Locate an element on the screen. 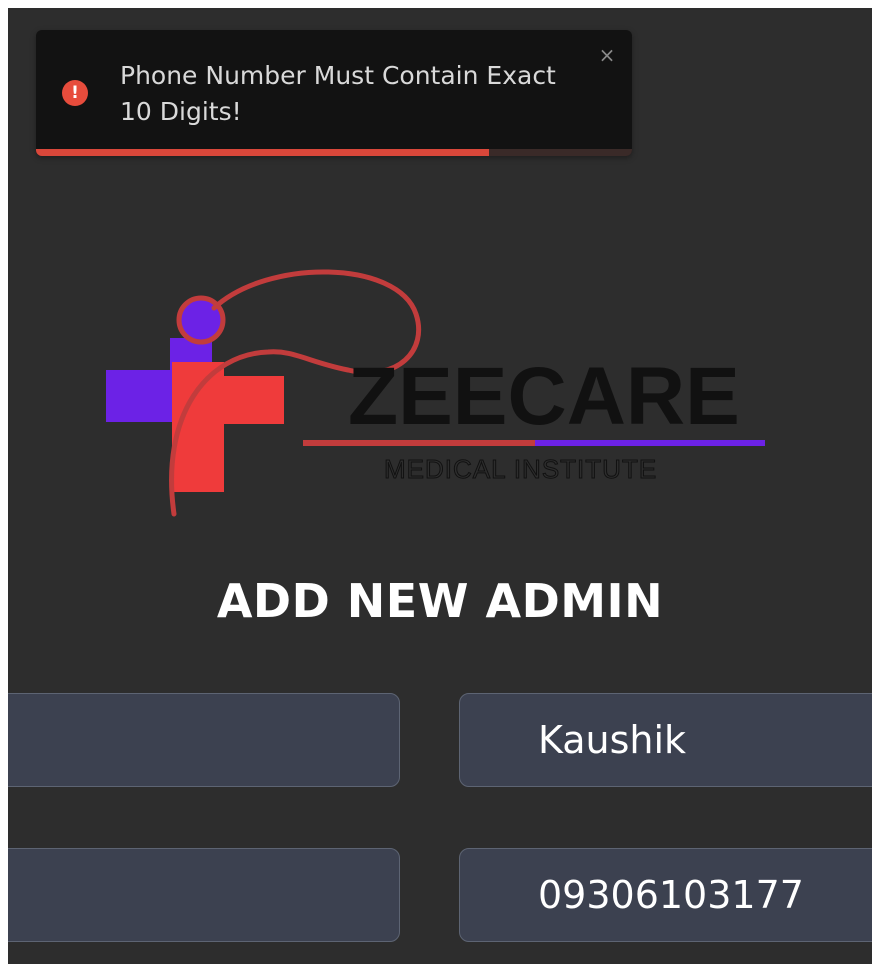 The height and width of the screenshot is (964, 872). last-name-input is located at coordinates (665, 740).